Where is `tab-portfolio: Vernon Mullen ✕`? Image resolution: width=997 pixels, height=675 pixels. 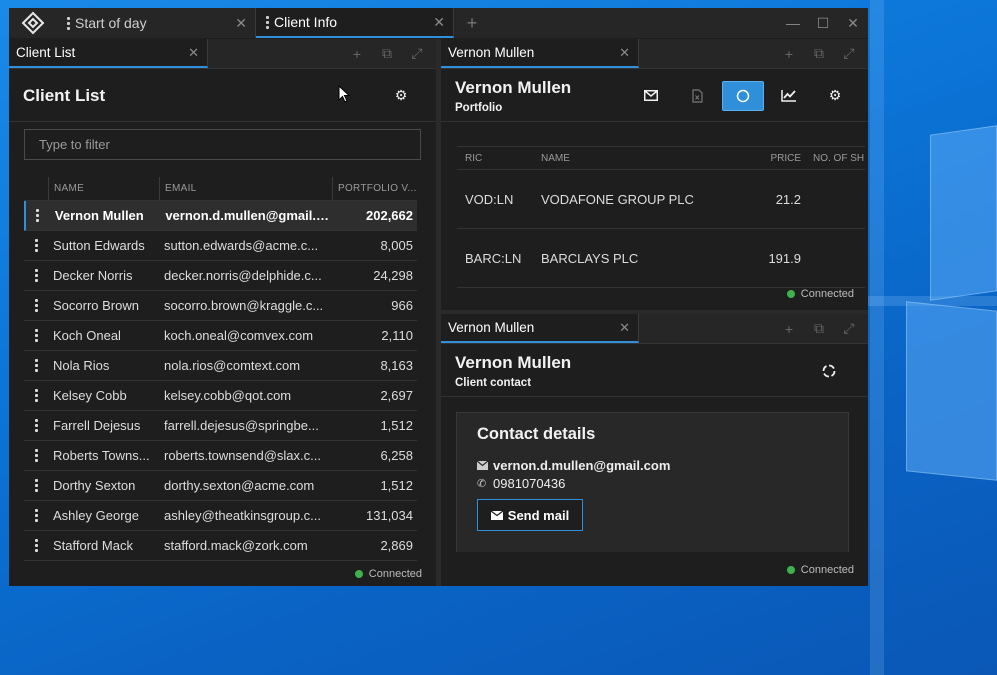
tab-portfolio: Vernon Mullen ✕ is located at coordinates (540, 53).